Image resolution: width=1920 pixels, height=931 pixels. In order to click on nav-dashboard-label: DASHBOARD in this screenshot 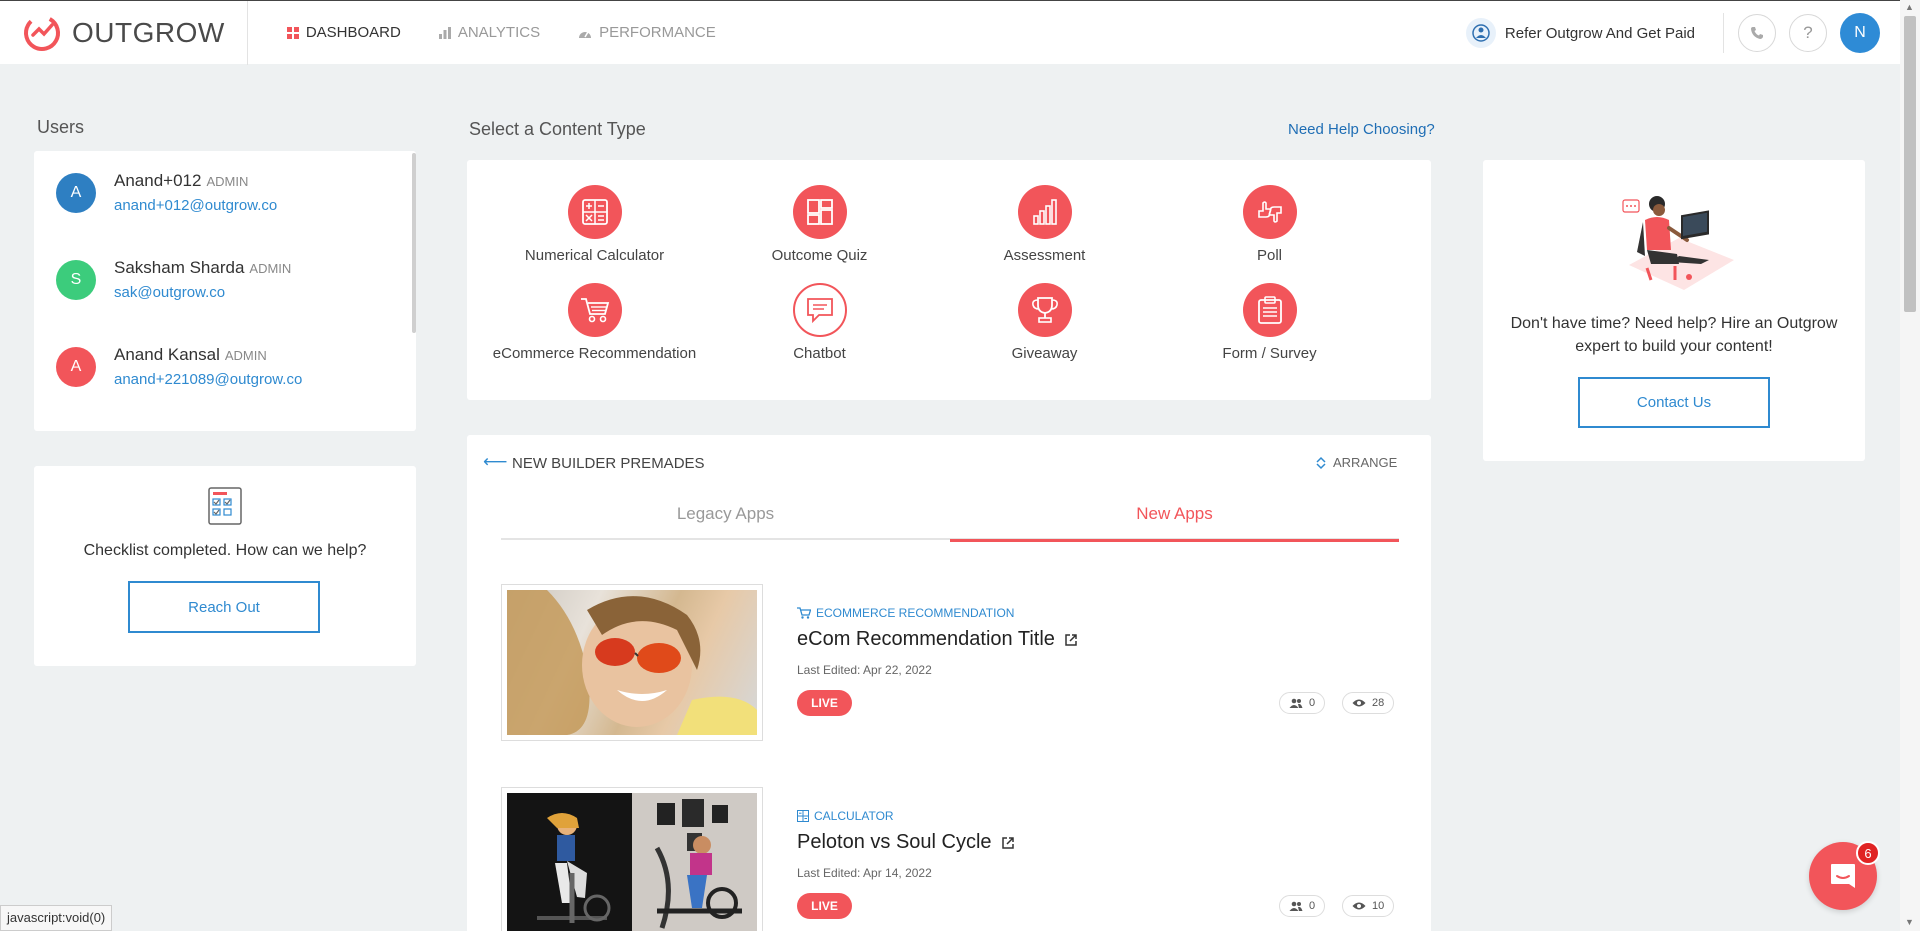, I will do `click(353, 32)`.